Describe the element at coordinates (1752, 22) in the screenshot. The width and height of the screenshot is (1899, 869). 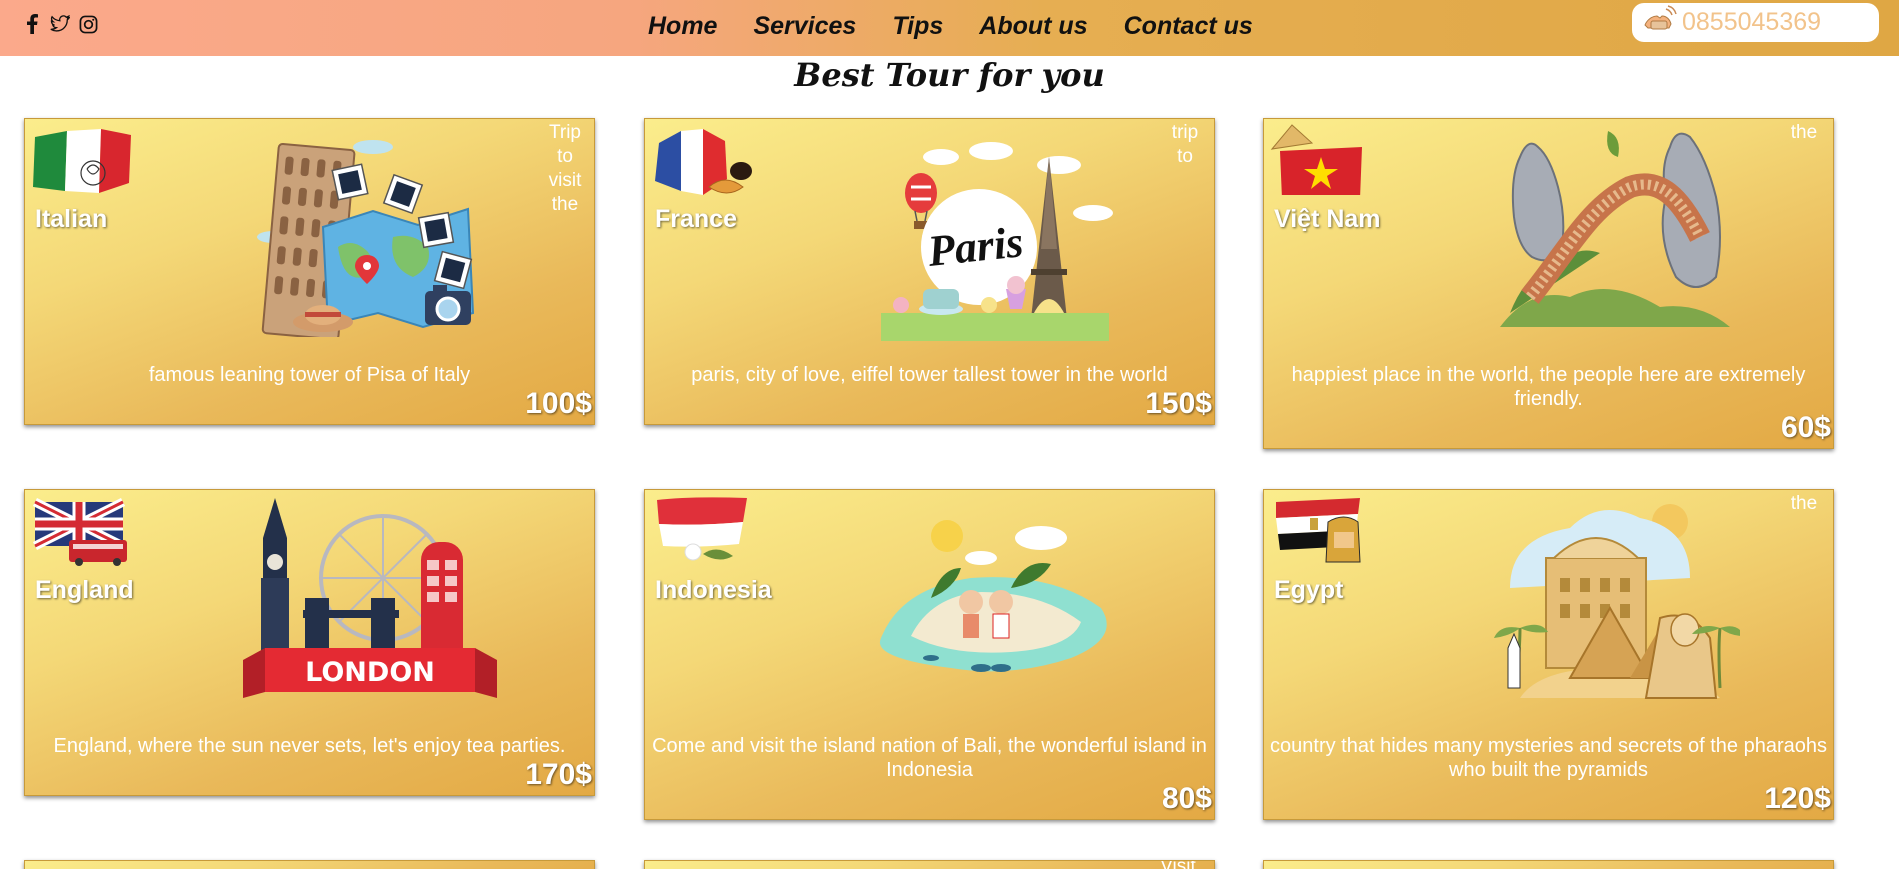
I see `phone-number: 0855045369` at that location.